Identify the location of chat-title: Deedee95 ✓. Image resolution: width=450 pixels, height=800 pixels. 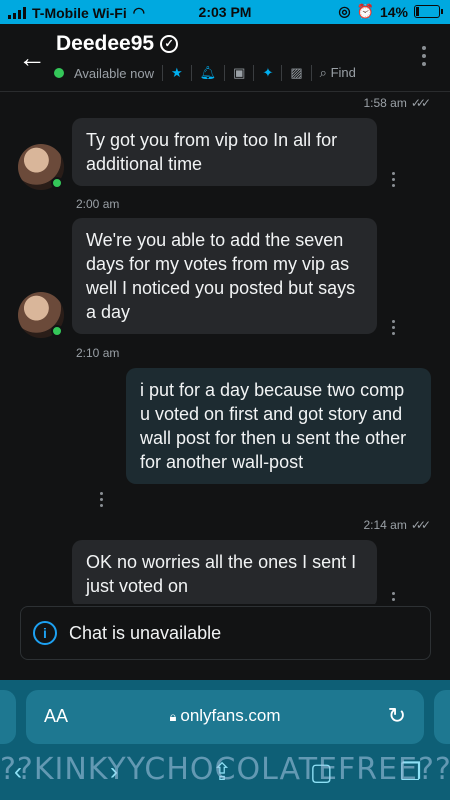
(117, 44).